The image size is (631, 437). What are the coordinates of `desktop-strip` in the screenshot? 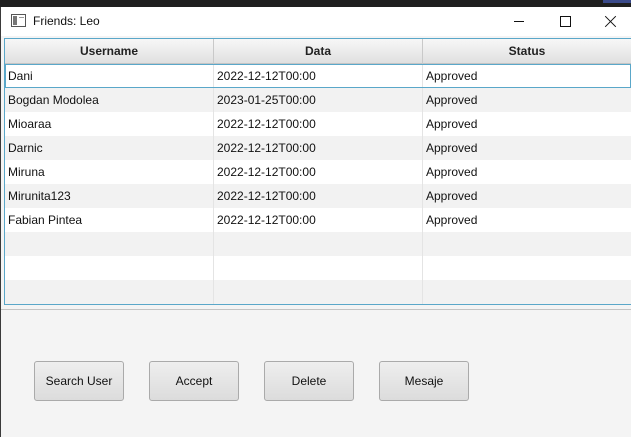 It's located at (315, 3).